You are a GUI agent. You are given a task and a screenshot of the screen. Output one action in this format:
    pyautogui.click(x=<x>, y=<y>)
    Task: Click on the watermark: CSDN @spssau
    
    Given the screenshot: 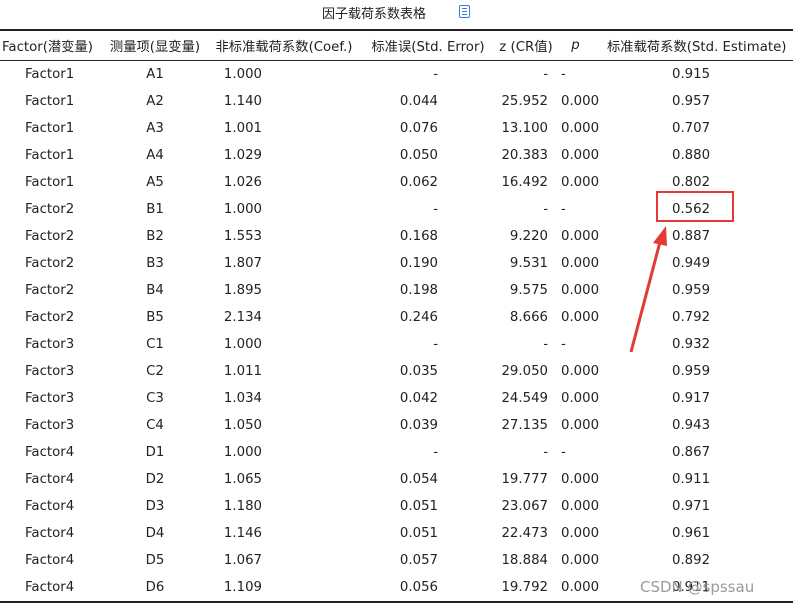 What is the action you would take?
    pyautogui.click(x=697, y=587)
    